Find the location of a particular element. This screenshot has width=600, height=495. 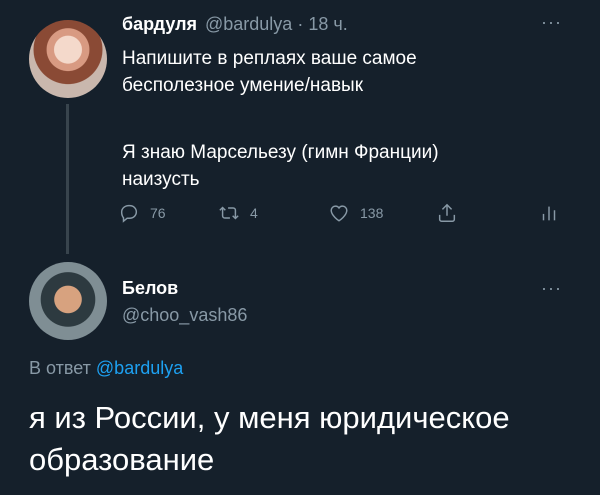

analytics-button is located at coordinates (549, 213).